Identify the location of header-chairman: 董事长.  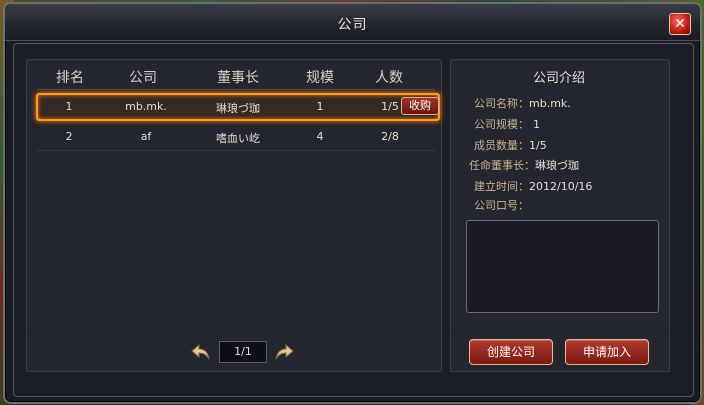
(238, 78).